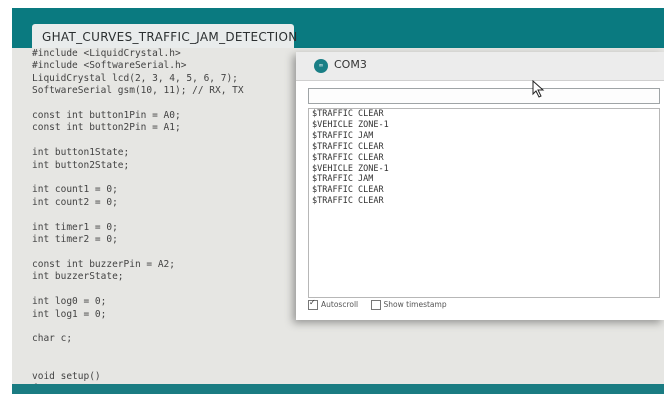  Describe the element at coordinates (75, 227) in the screenshot. I see `code-line: int timer1 = 0;` at that location.